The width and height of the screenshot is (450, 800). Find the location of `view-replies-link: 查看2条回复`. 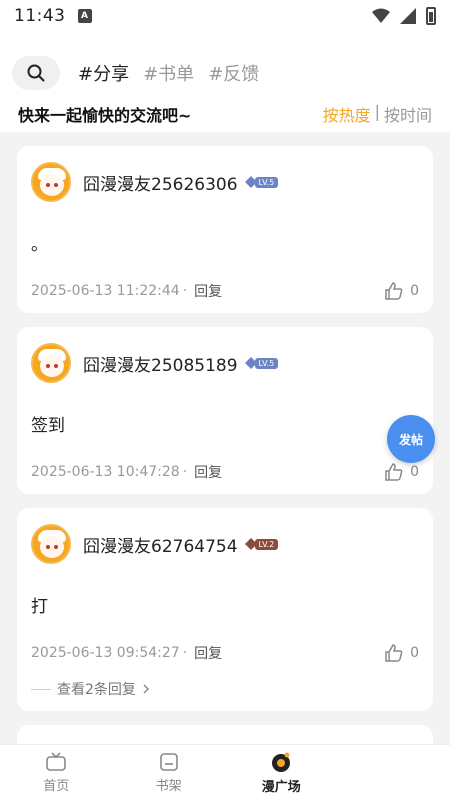

view-replies-link: 查看2条回复 is located at coordinates (225, 689).